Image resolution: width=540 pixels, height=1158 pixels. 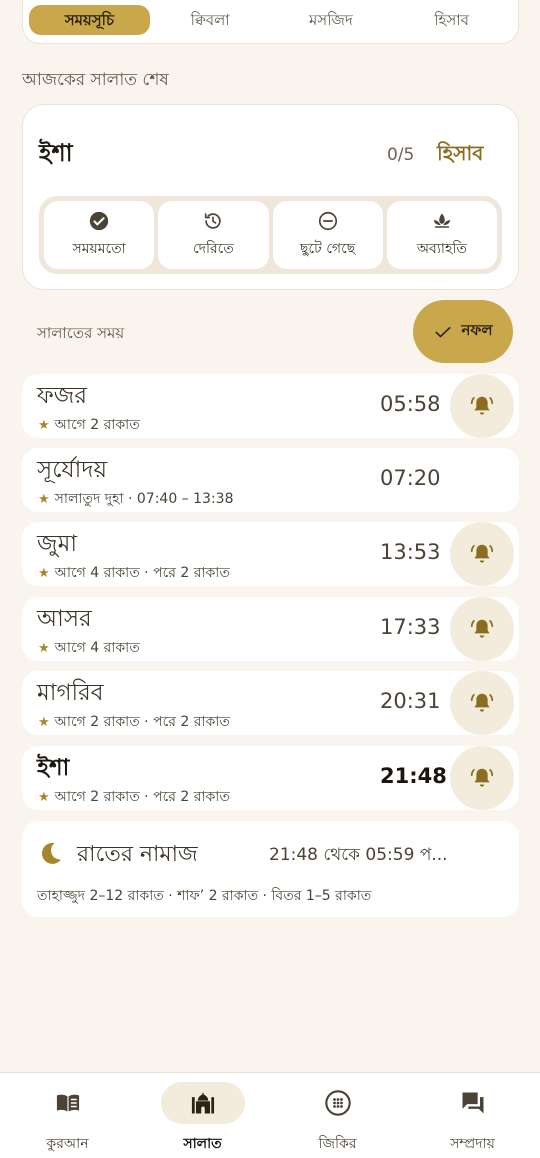 What do you see at coordinates (213, 235) in the screenshot?
I see `status-late-button: দেরিতে` at bounding box center [213, 235].